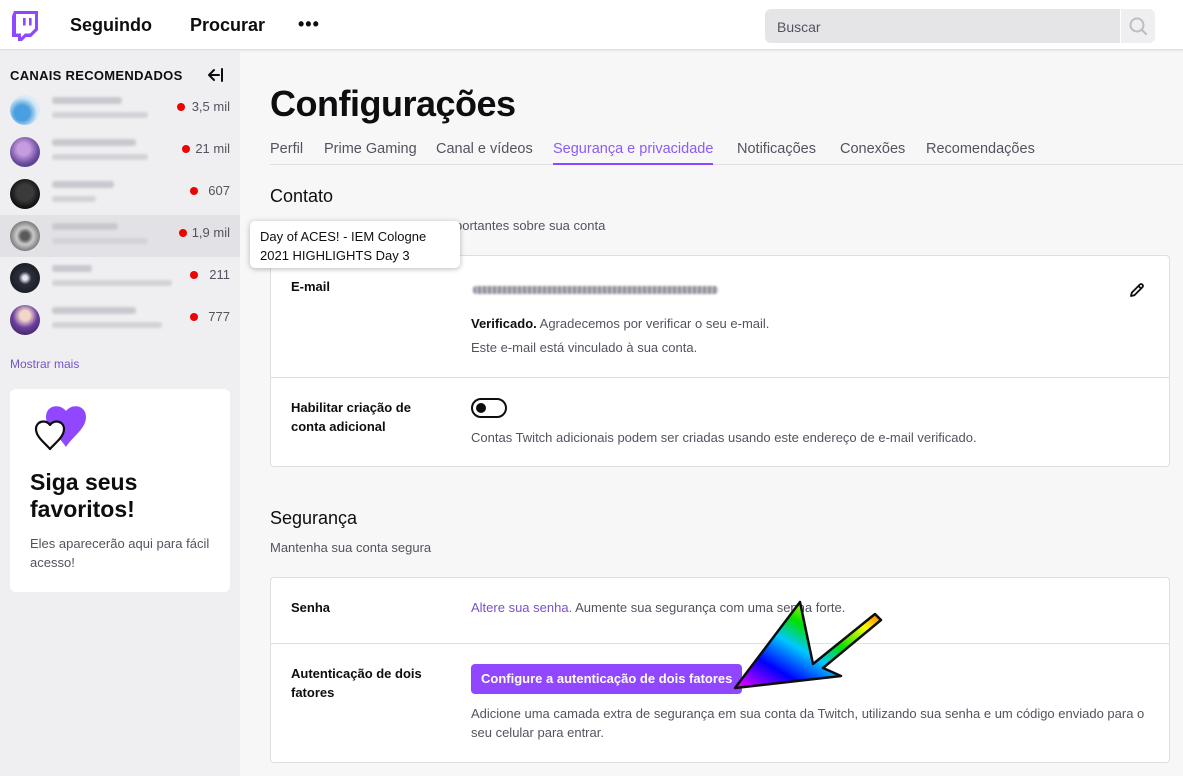  Describe the element at coordinates (120, 110) in the screenshot. I see `channel-item: 3,5 mil` at that location.